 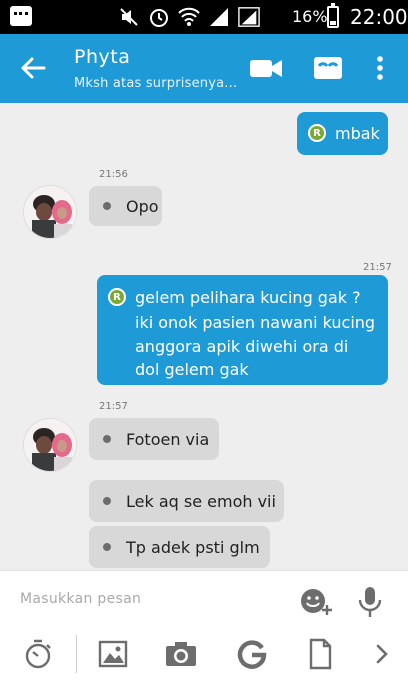 I want to click on mute-icon, so click(x=129, y=17).